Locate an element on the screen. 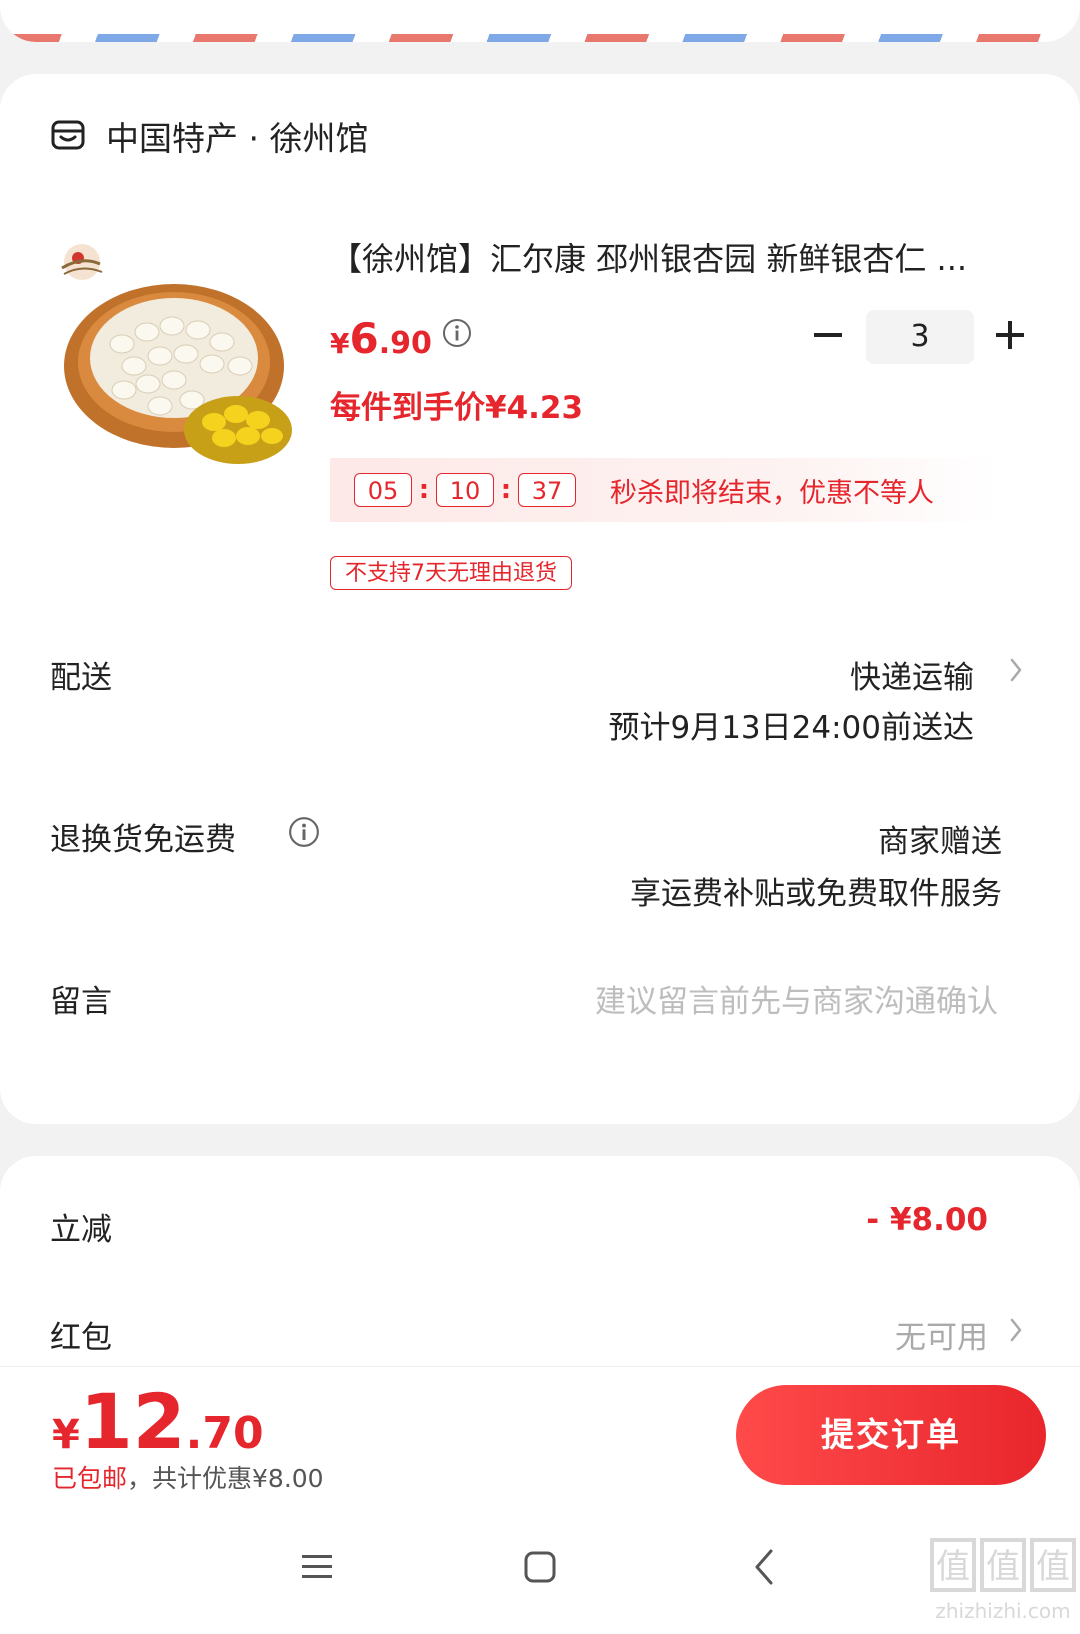 Image resolution: width=1080 pixels, height=1634 pixels. message-label: 留言 is located at coordinates (81, 1002).